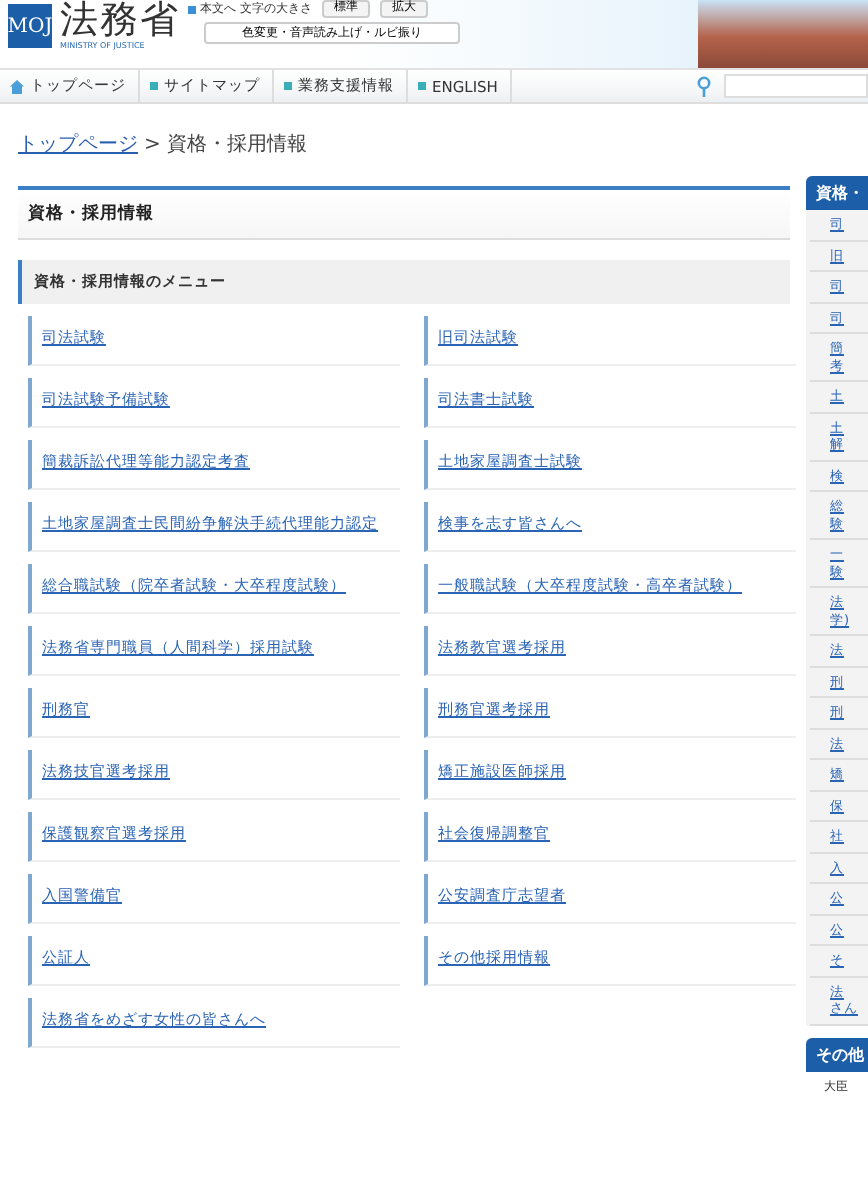  I want to click on sidebar-heading: 資格・, so click(837, 193).